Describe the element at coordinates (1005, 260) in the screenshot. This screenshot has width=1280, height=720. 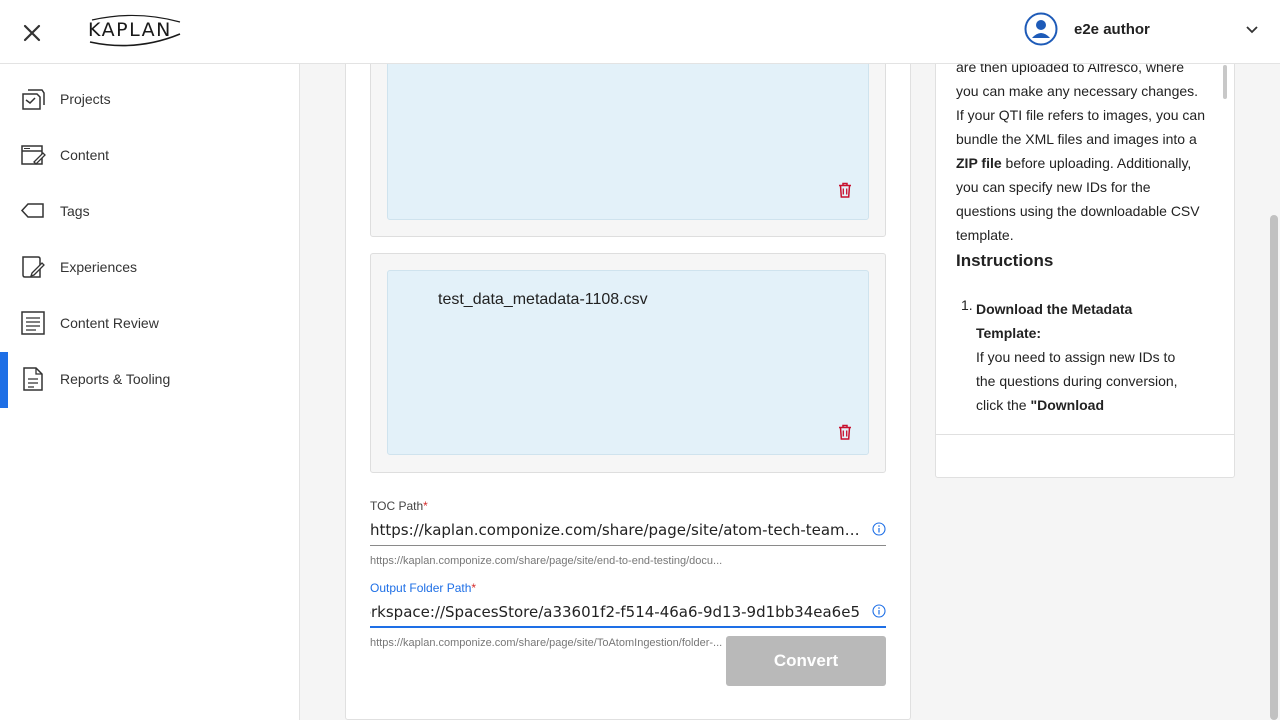
I see `instructions-heading: Instructions` at that location.